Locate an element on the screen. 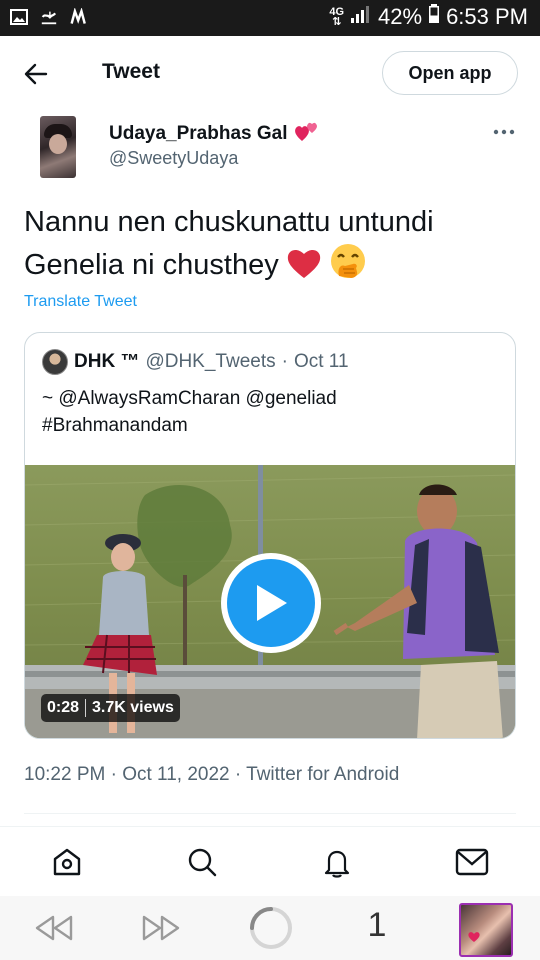  back-button is located at coordinates (36, 74).